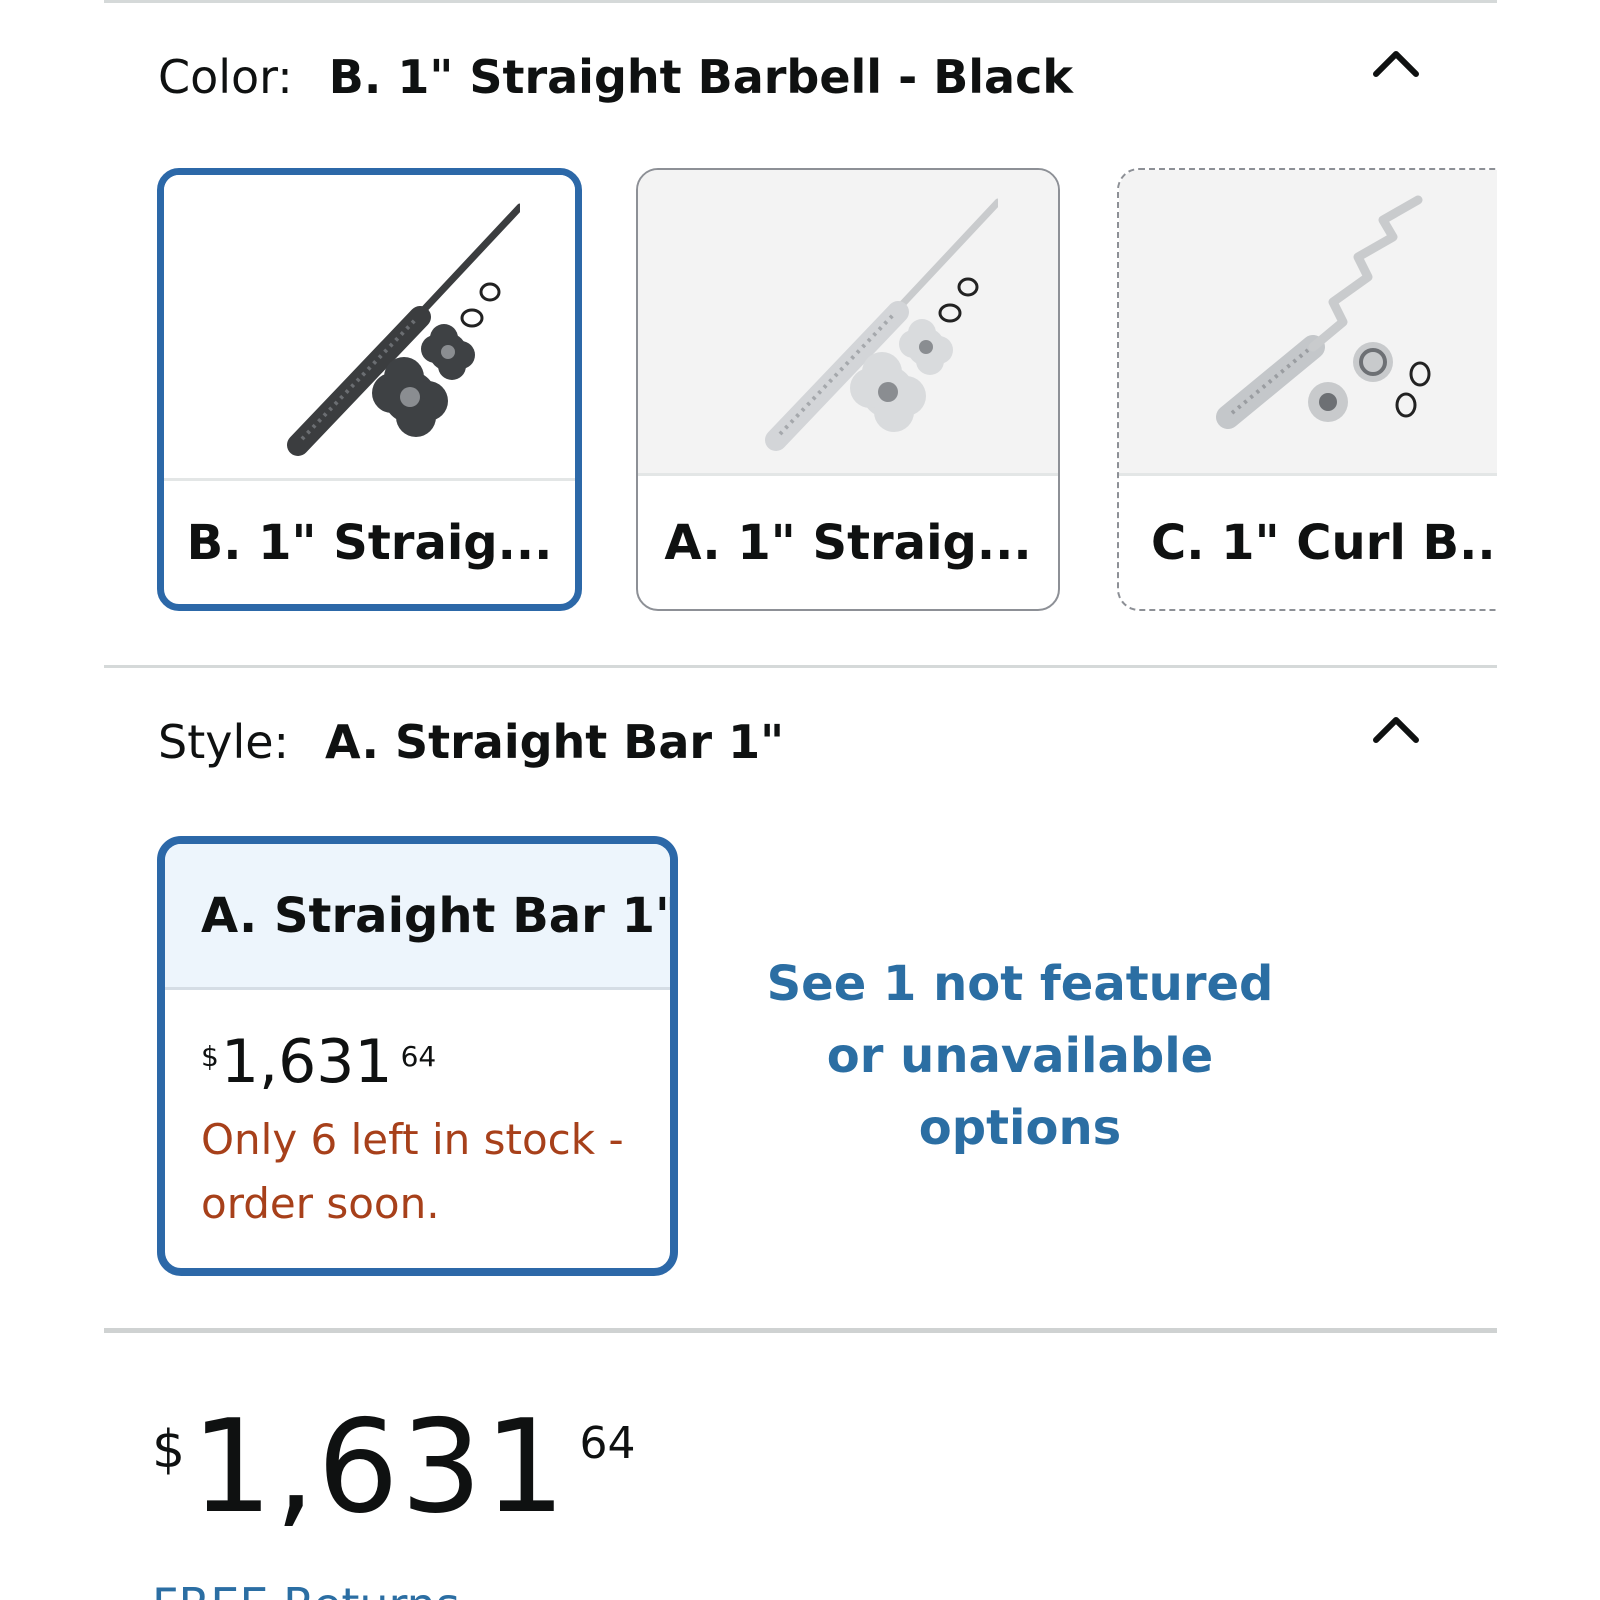 The width and height of the screenshot is (1600, 1600). I want to click on style-header: Style: A. Straight Bar 1", so click(471, 742).